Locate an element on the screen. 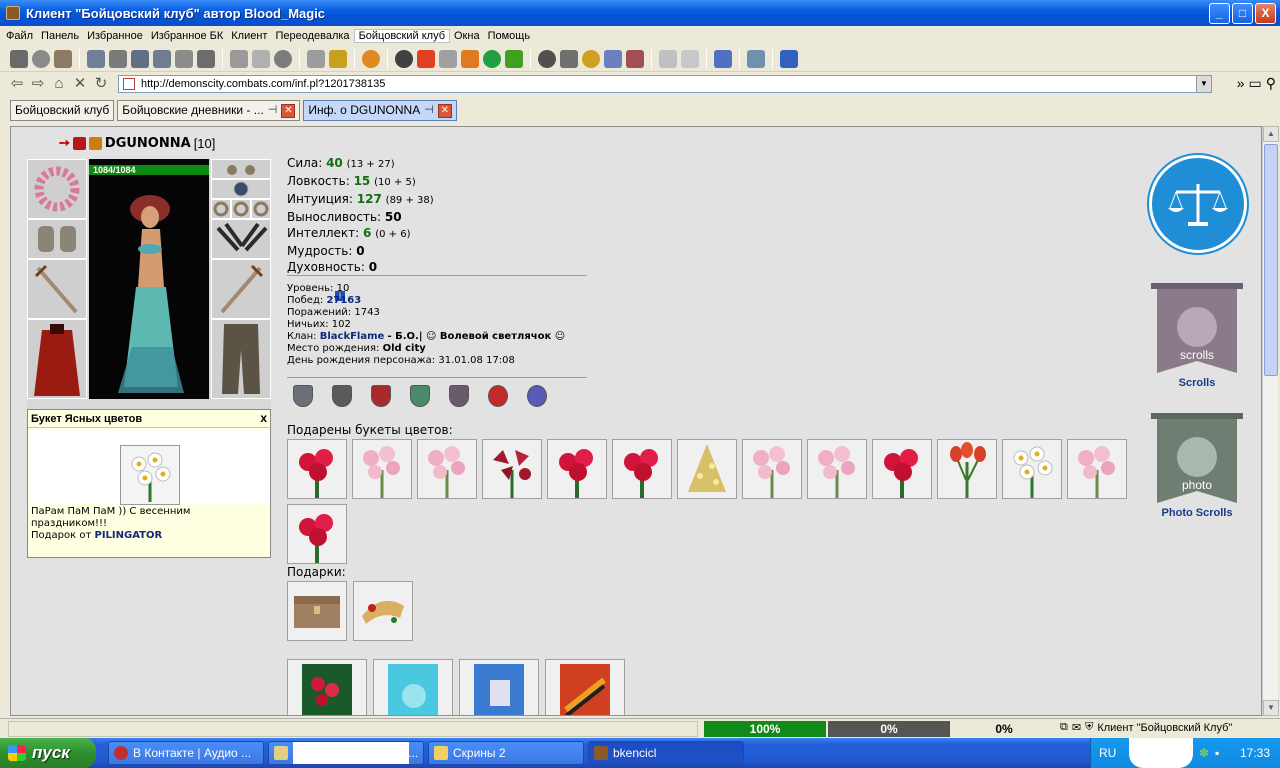  mail-status-icon: ✉ is located at coordinates (1076, 727).